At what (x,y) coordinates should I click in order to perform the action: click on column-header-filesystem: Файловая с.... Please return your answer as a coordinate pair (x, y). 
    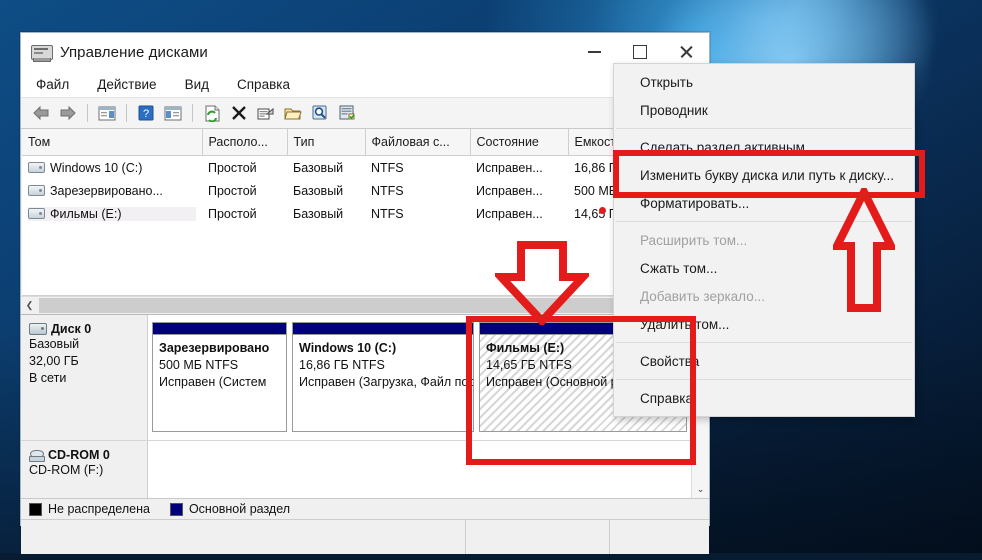
    Looking at the image, I should click on (418, 142).